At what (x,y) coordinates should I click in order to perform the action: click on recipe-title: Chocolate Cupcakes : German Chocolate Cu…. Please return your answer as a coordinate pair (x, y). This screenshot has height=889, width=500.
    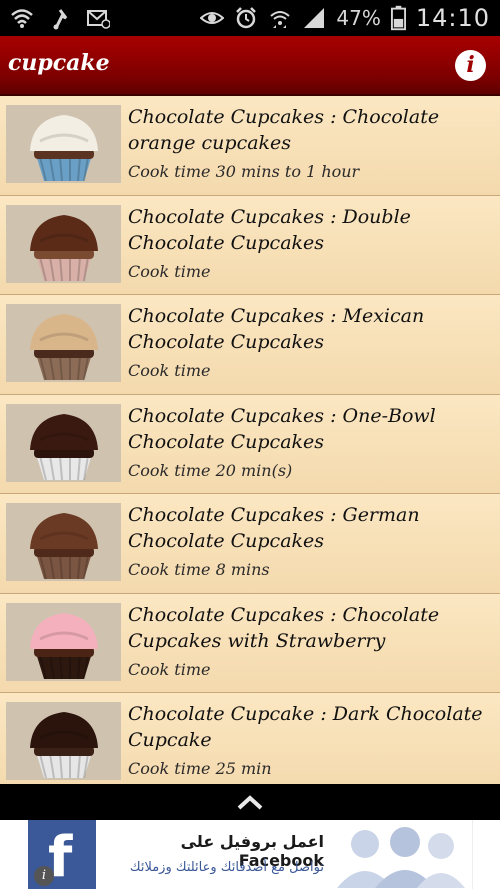
    Looking at the image, I should click on (274, 528).